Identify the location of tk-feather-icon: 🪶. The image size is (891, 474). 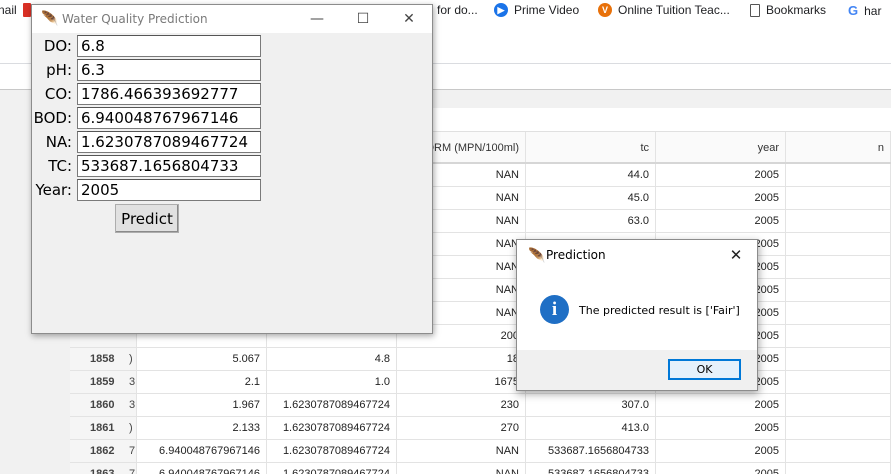
(537, 255).